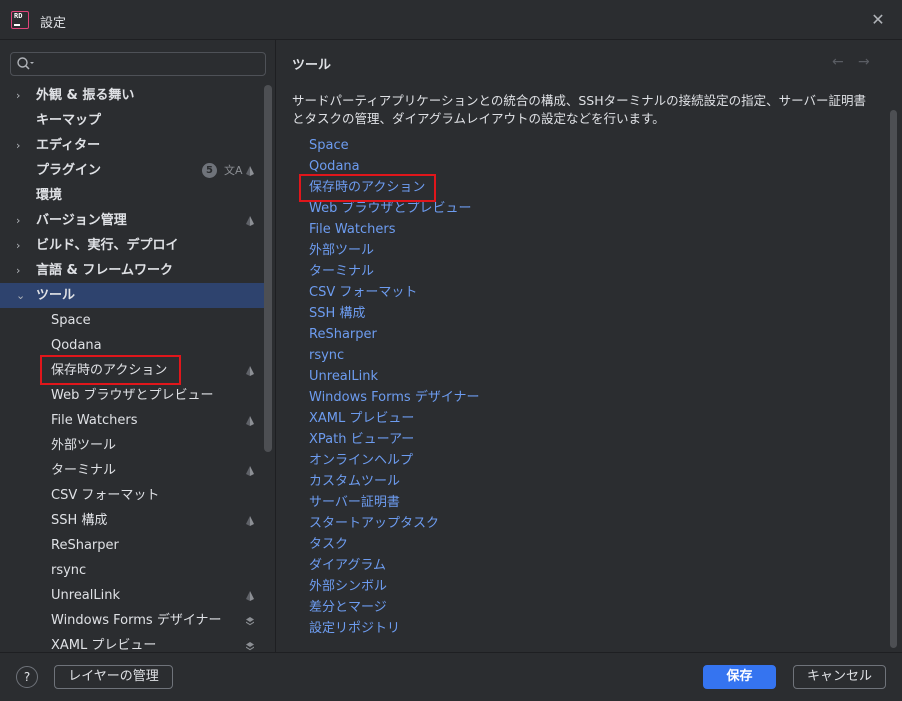 Image resolution: width=902 pixels, height=701 pixels. Describe the element at coordinates (394, 292) in the screenshot. I see `link-csv-formats: CSV フォーマット` at that location.